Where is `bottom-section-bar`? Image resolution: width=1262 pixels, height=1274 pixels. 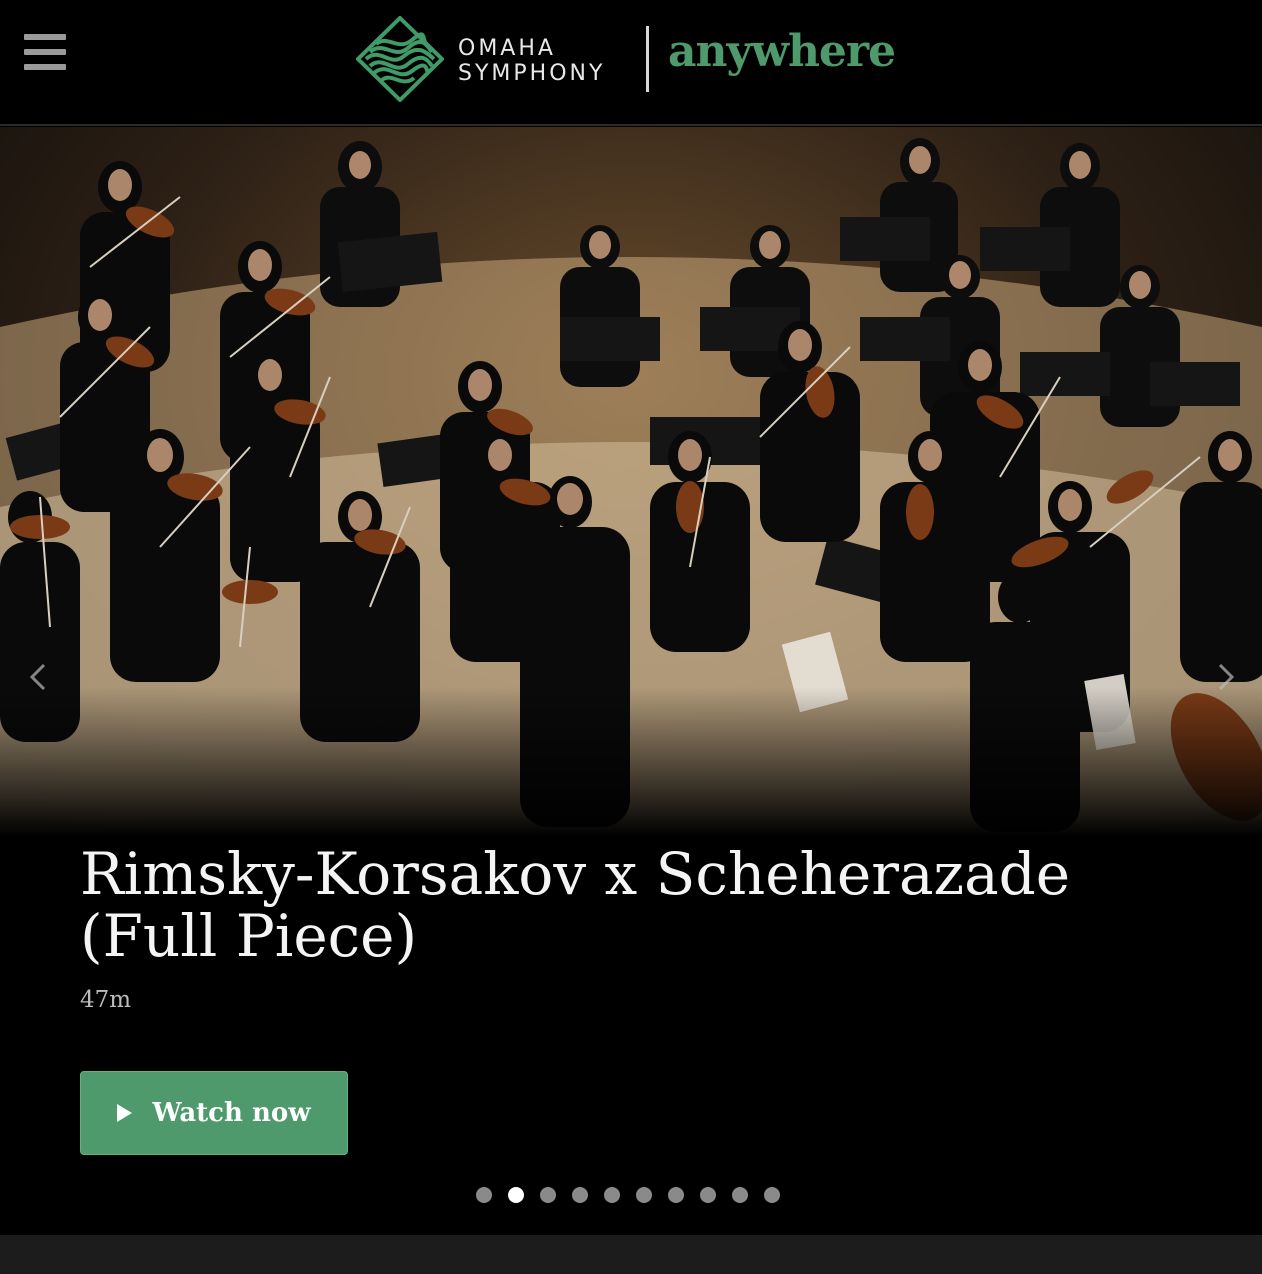
bottom-section-bar is located at coordinates (631, 1254).